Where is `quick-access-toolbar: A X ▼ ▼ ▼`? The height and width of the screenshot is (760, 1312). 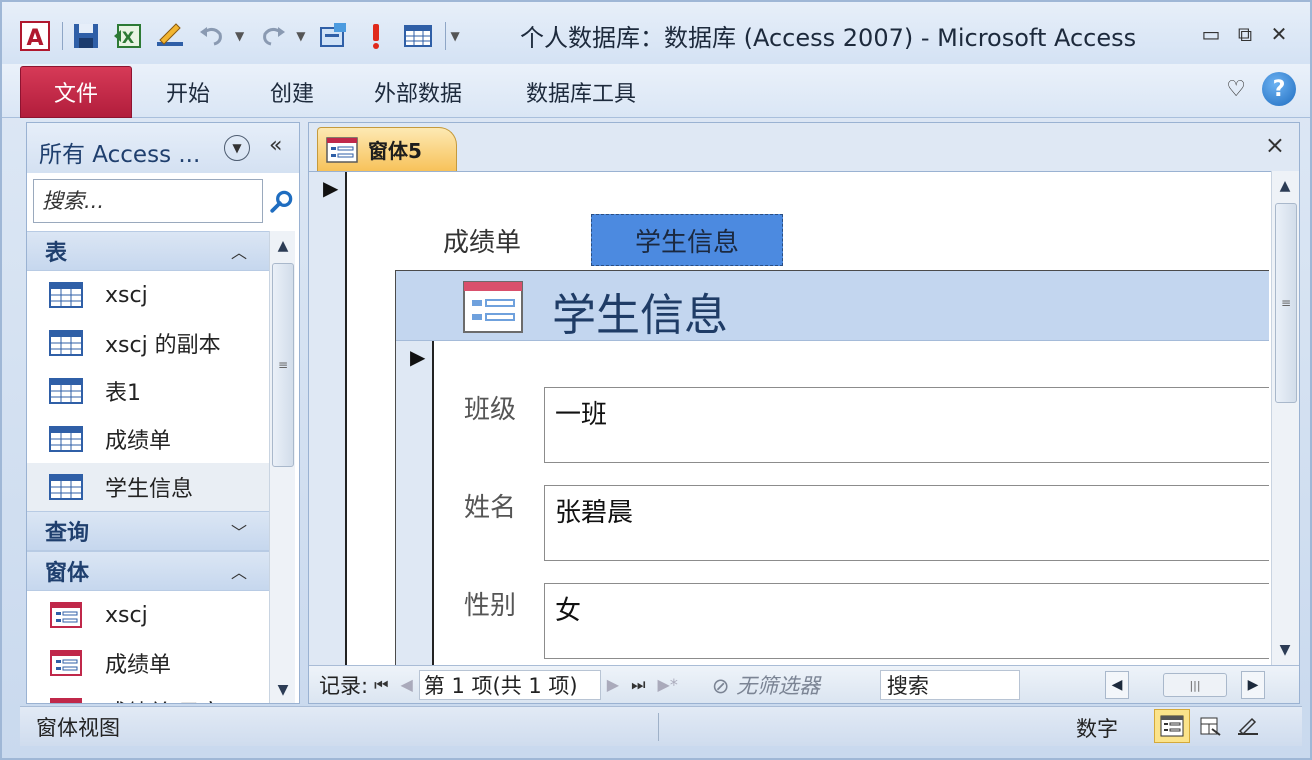 quick-access-toolbar: A X ▼ ▼ ▼ is located at coordinates (243, 36).